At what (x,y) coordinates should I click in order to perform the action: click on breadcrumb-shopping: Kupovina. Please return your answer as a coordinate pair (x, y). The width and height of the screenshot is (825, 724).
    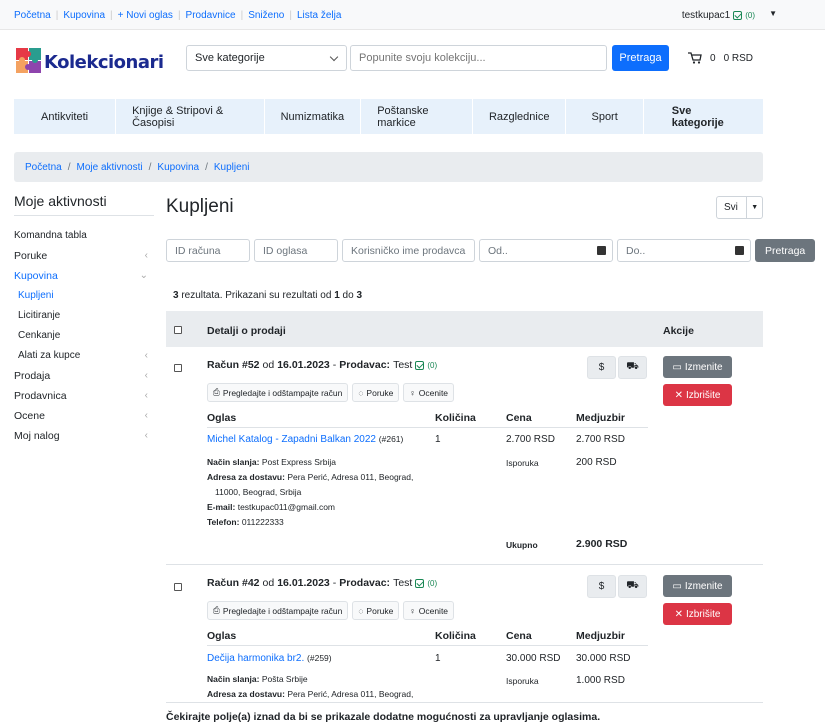
    Looking at the image, I should click on (178, 167).